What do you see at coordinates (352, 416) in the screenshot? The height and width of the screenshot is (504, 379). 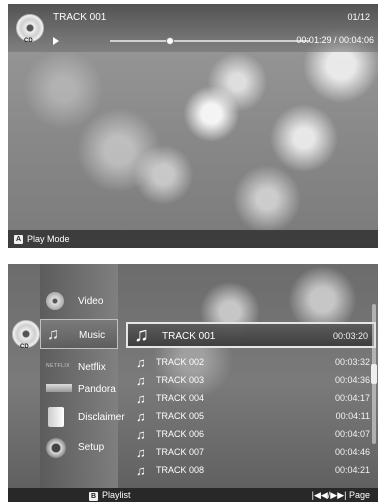 I see `track-duration: 00:04:11` at bounding box center [352, 416].